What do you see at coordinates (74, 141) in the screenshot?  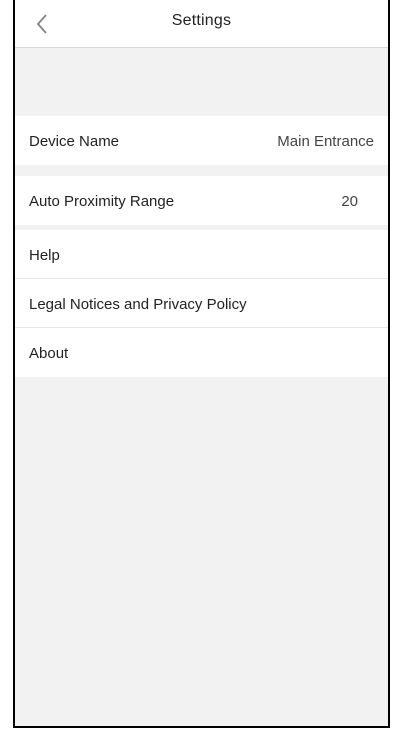 I see `device-name-label: Device Name` at bounding box center [74, 141].